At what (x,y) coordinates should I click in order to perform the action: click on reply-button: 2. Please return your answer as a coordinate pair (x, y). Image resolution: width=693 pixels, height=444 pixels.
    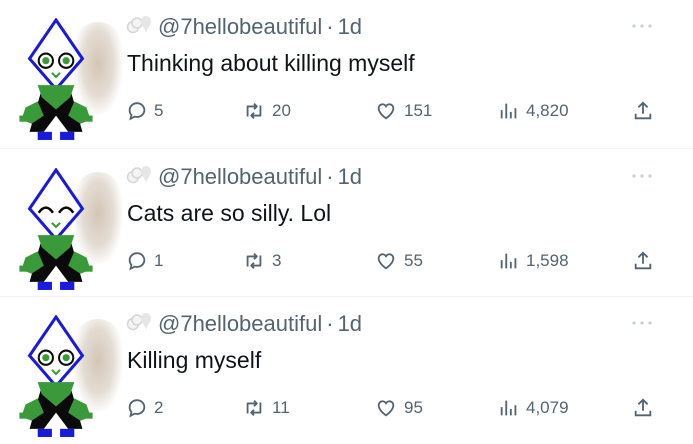
    Looking at the image, I should click on (144, 408).